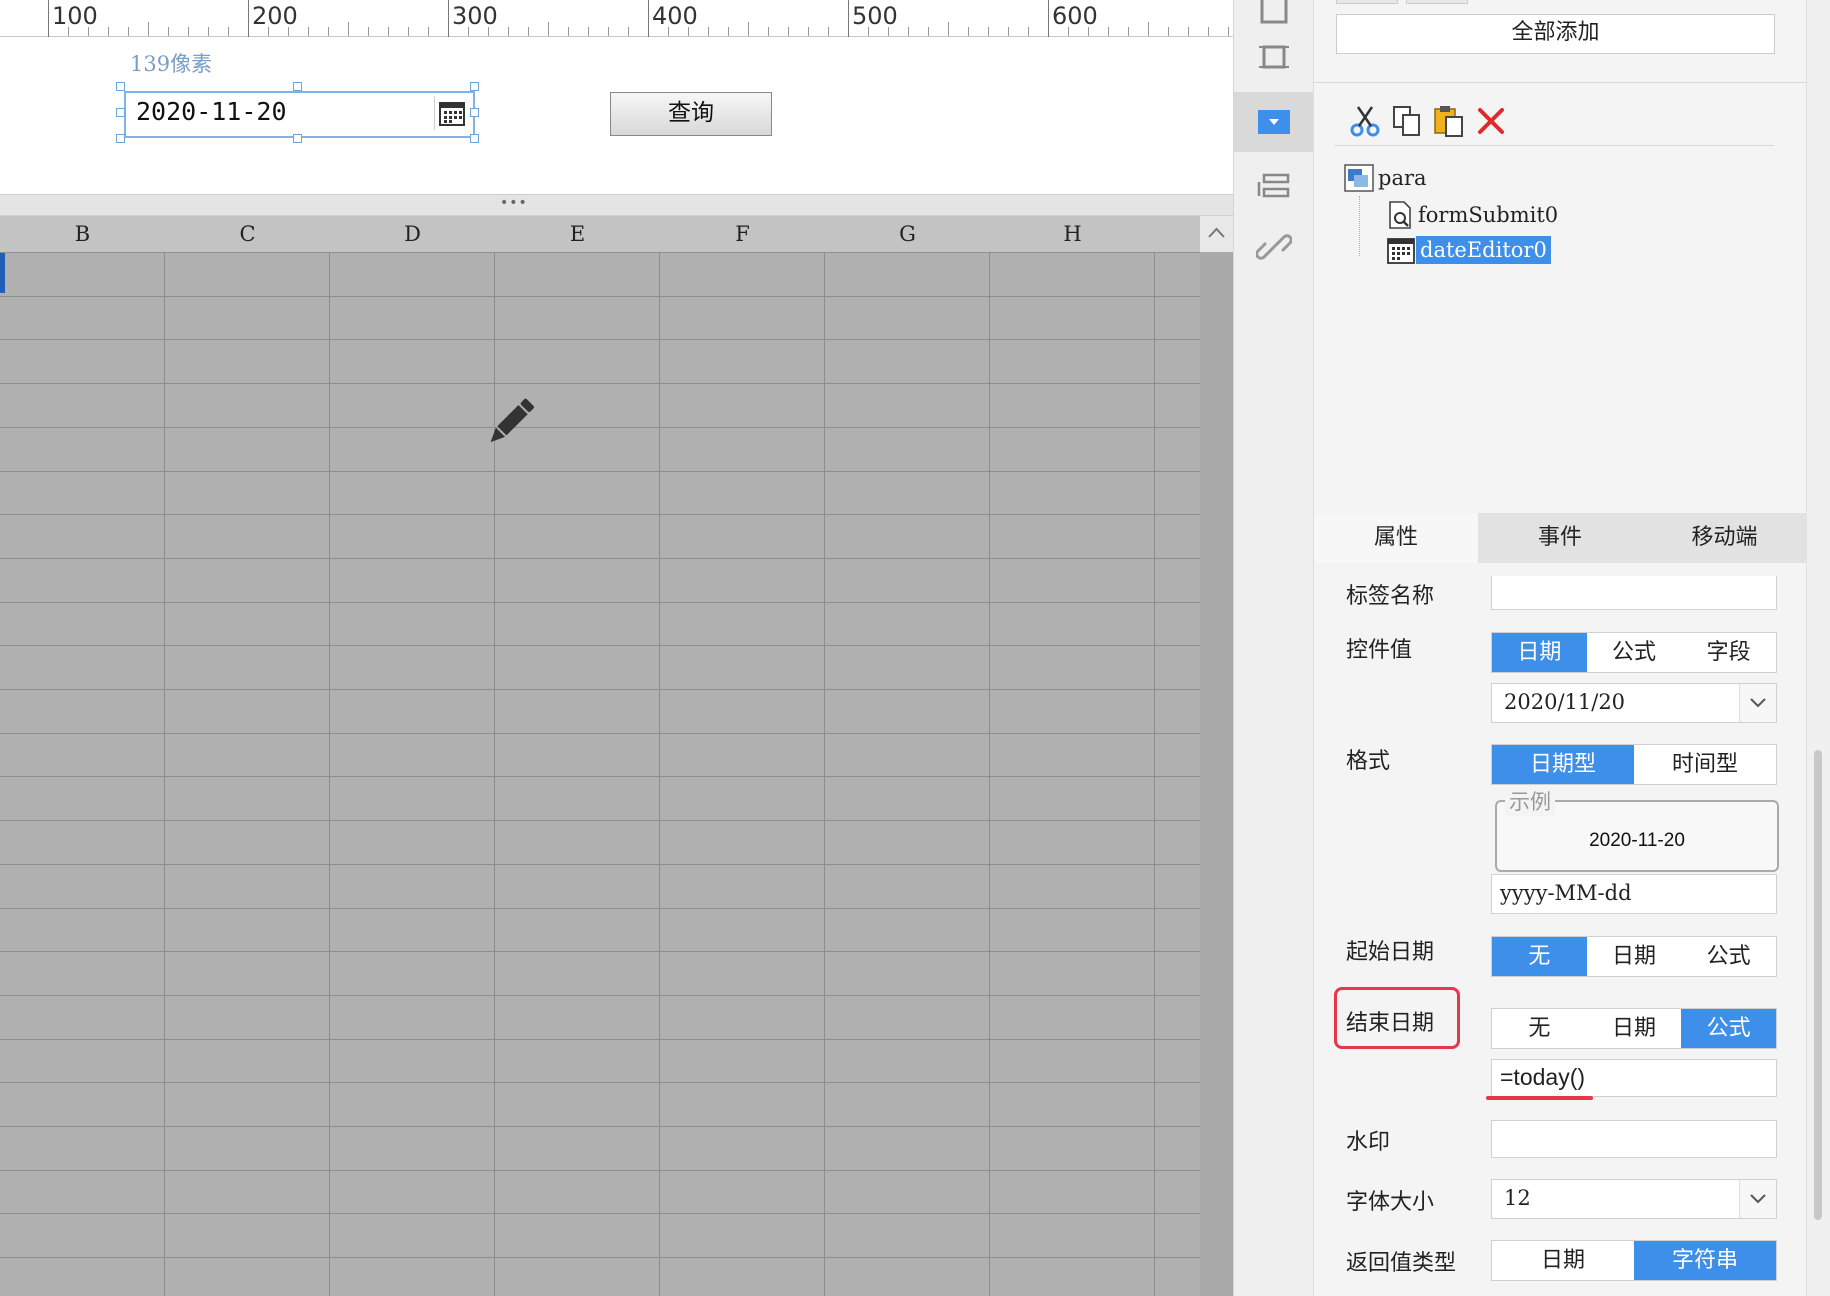 This screenshot has height=1296, width=1830. Describe the element at coordinates (1560, 538) in the screenshot. I see `tab-events: 事件` at that location.